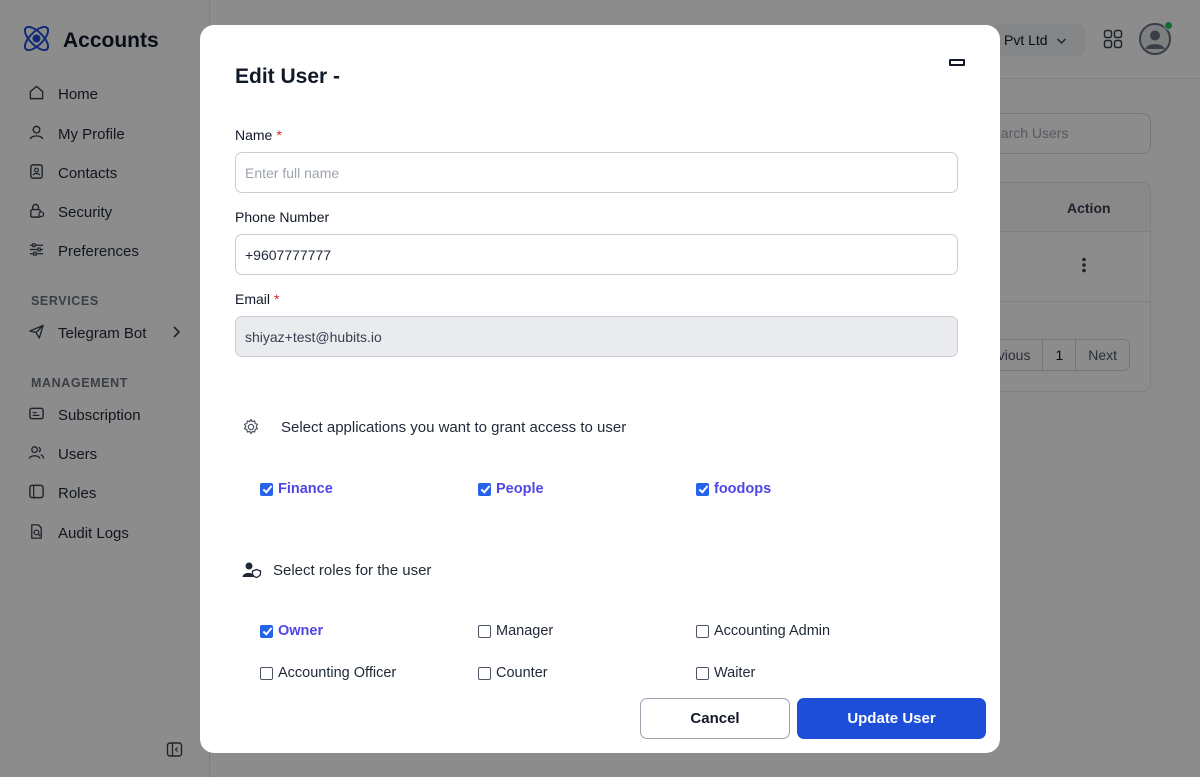 This screenshot has height=777, width=1200. Describe the element at coordinates (337, 673) in the screenshot. I see `checkbox-label: Accounting Officer` at that location.